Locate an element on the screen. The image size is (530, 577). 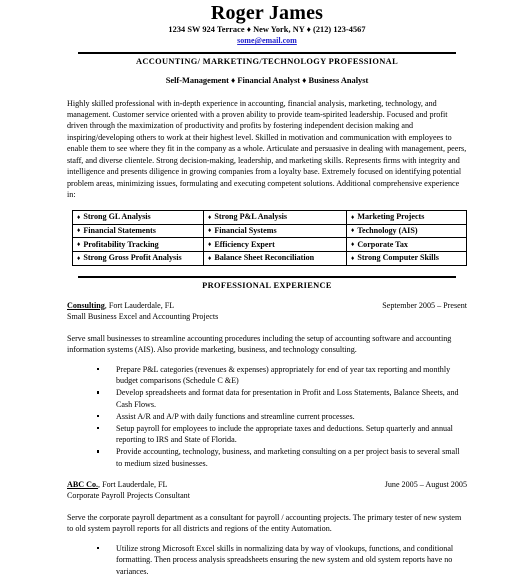
skills-table-cell: ♦ Strong P&L Analysis is located at coordinates (275, 217).